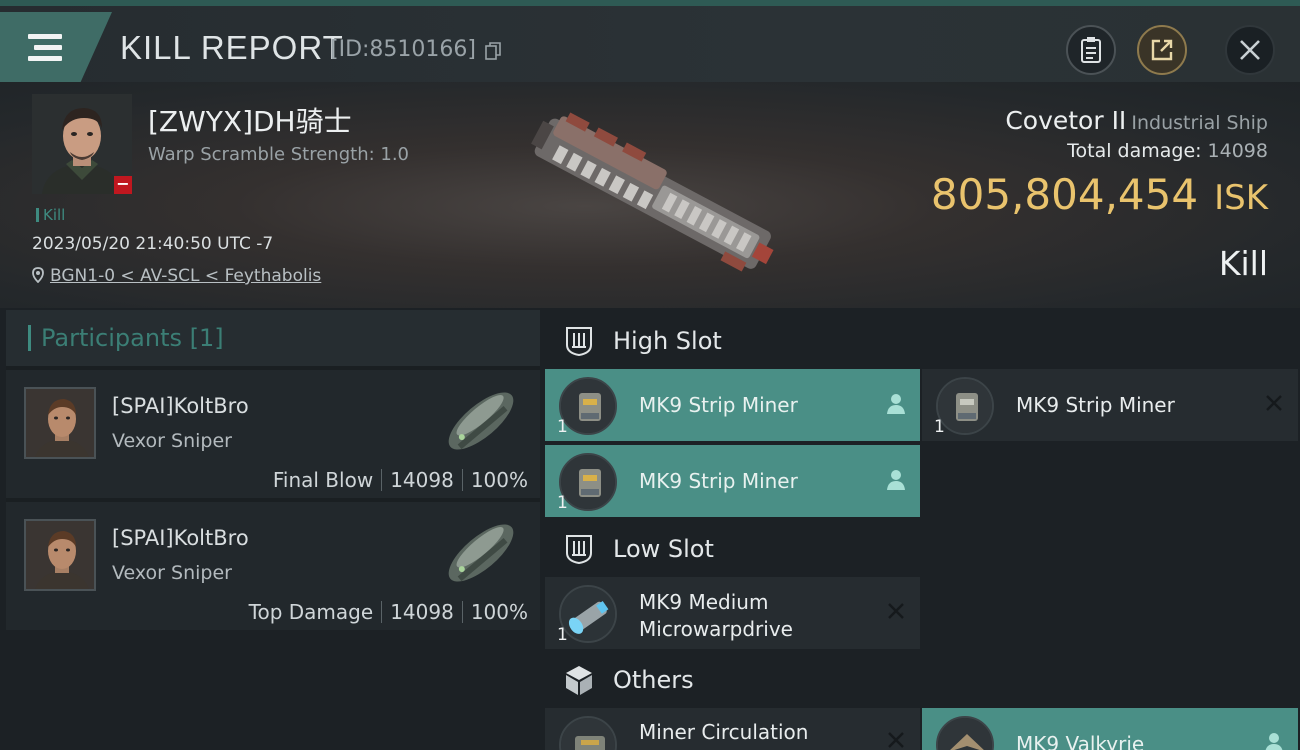 Image resolution: width=1300 pixels, height=750 pixels. Describe the element at coordinates (1064, 194) in the screenshot. I see `isk-amount: 805,804,454` at that location.